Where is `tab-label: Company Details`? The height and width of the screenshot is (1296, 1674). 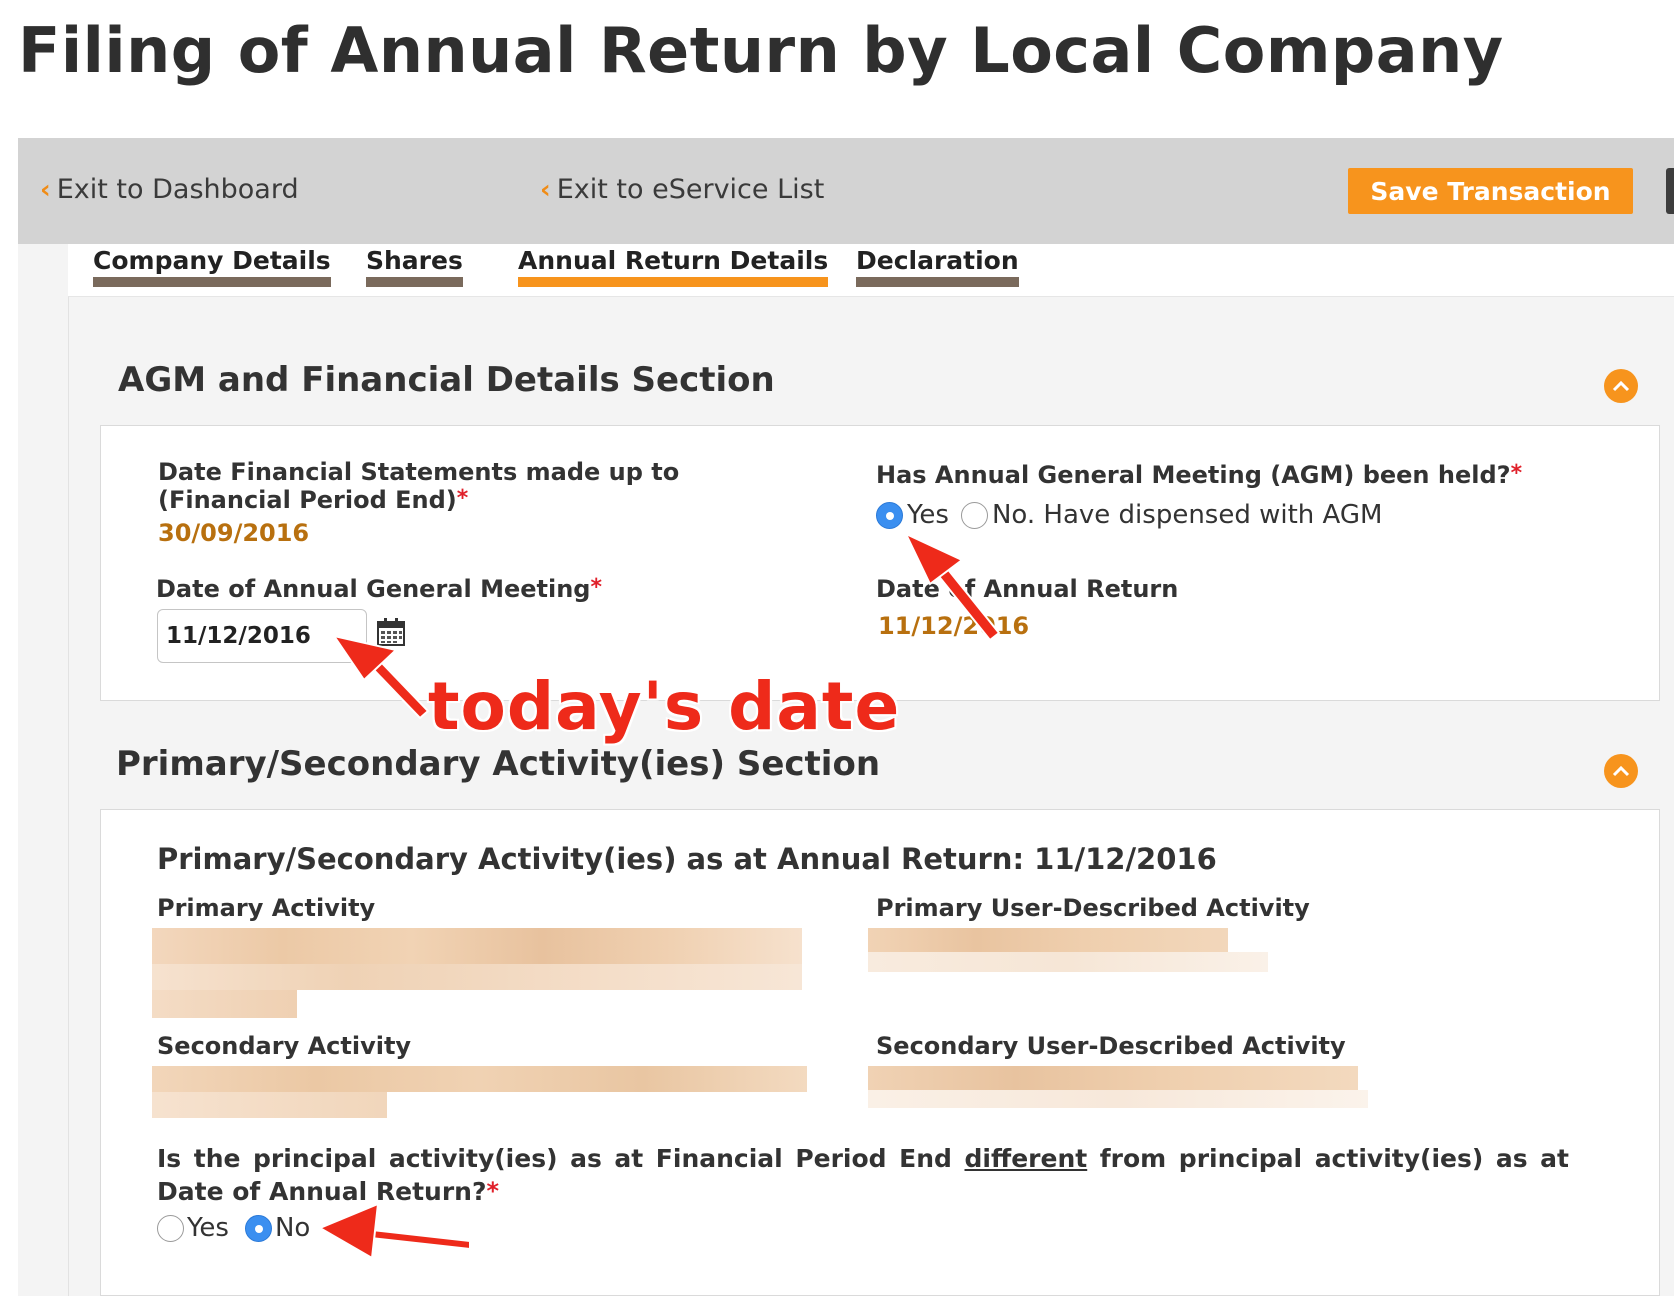
tab-label: Company Details is located at coordinates (212, 260).